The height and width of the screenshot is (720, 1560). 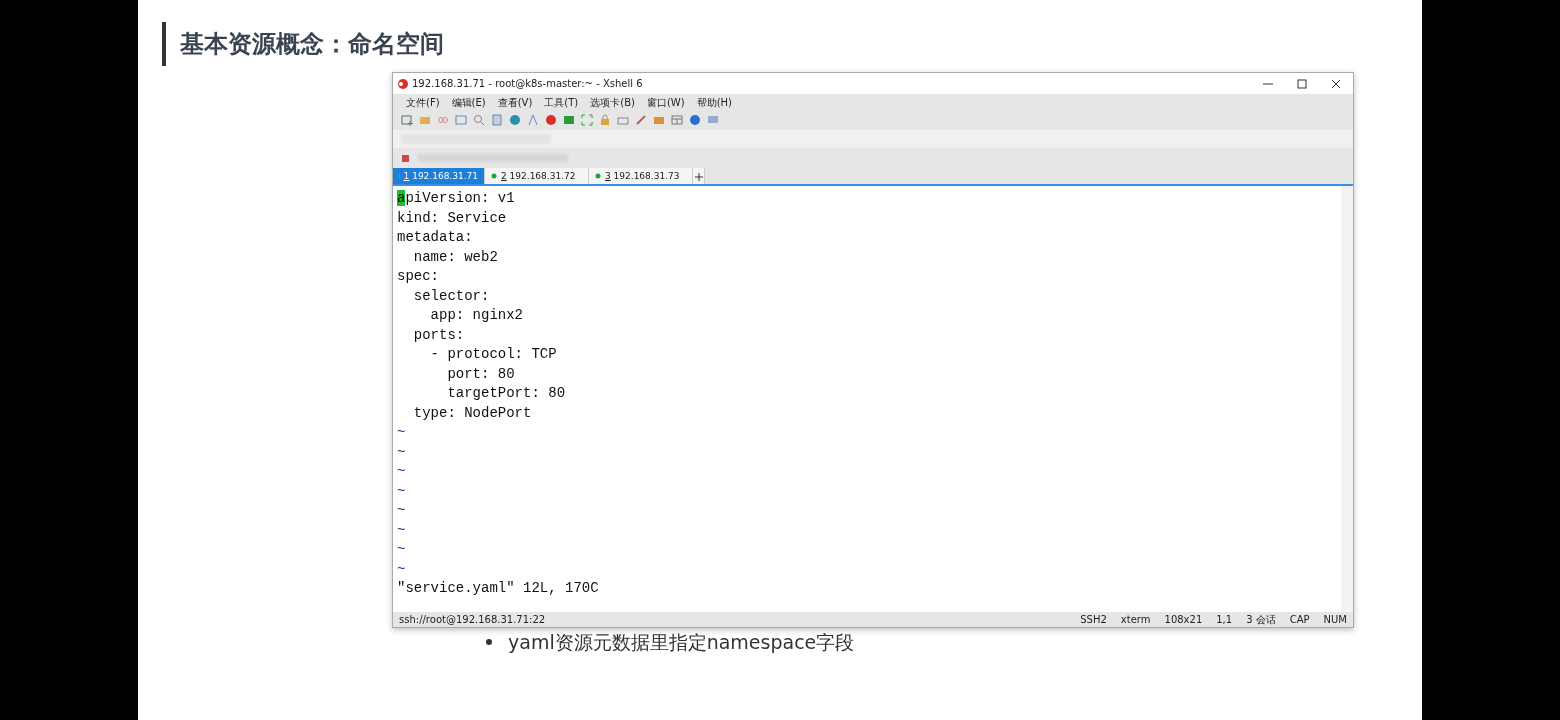 I want to click on new-window-icon, so click(x=407, y=120).